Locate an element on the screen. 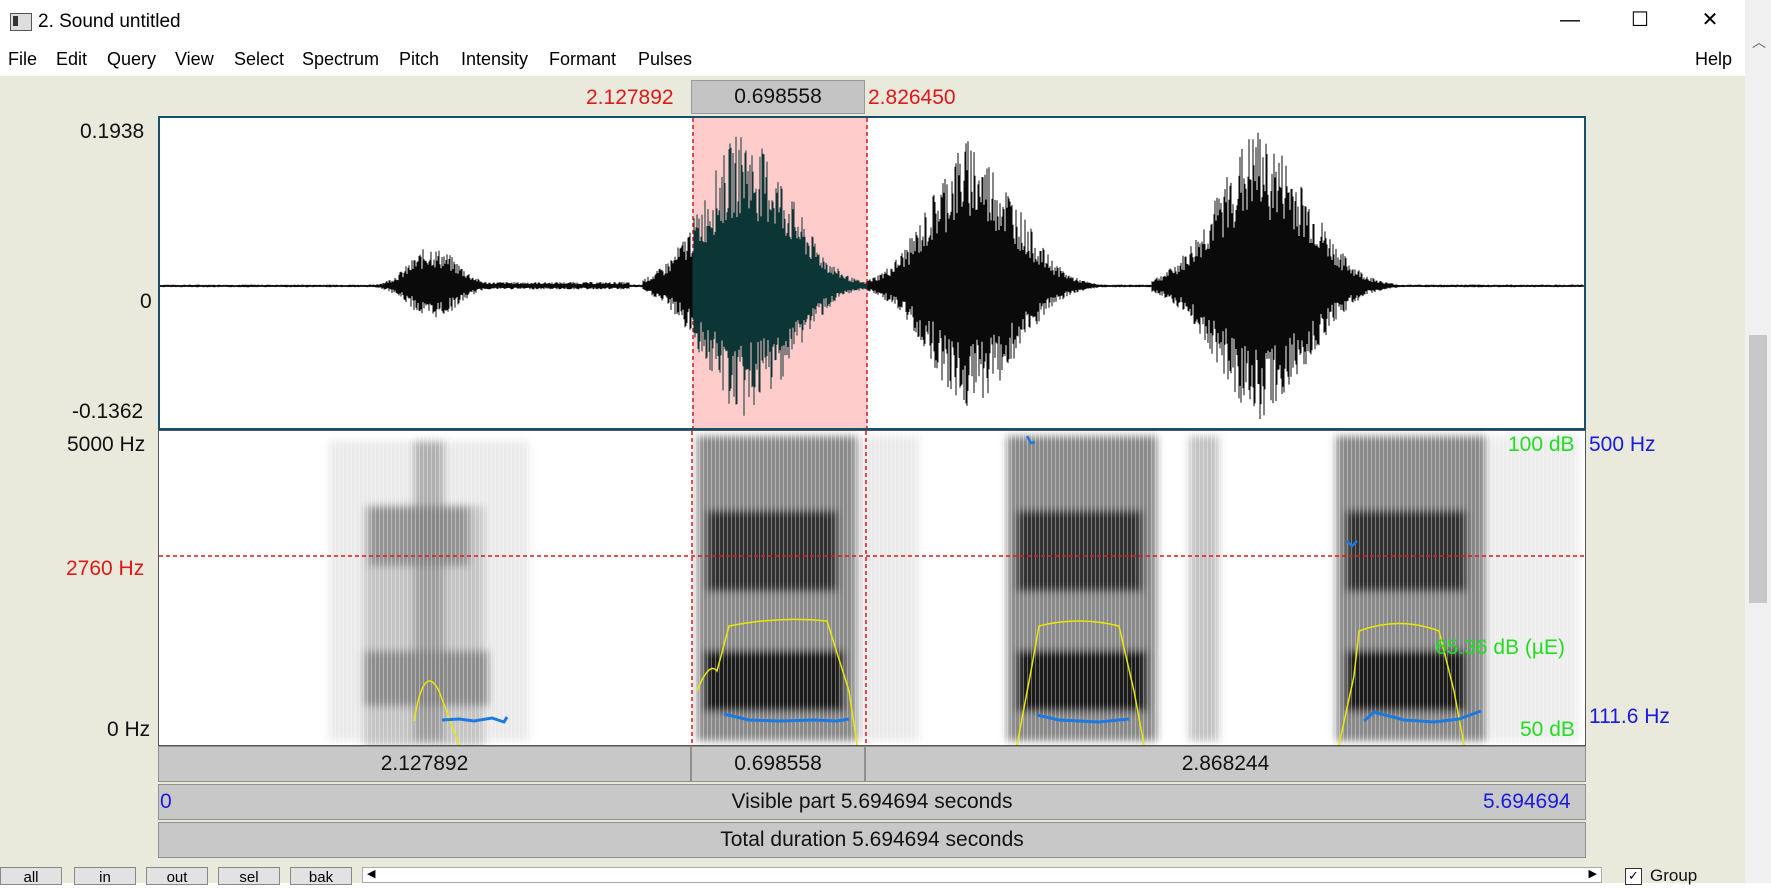 This screenshot has width=1771, height=888. segment-left-duration: 2.127892 is located at coordinates (424, 764).